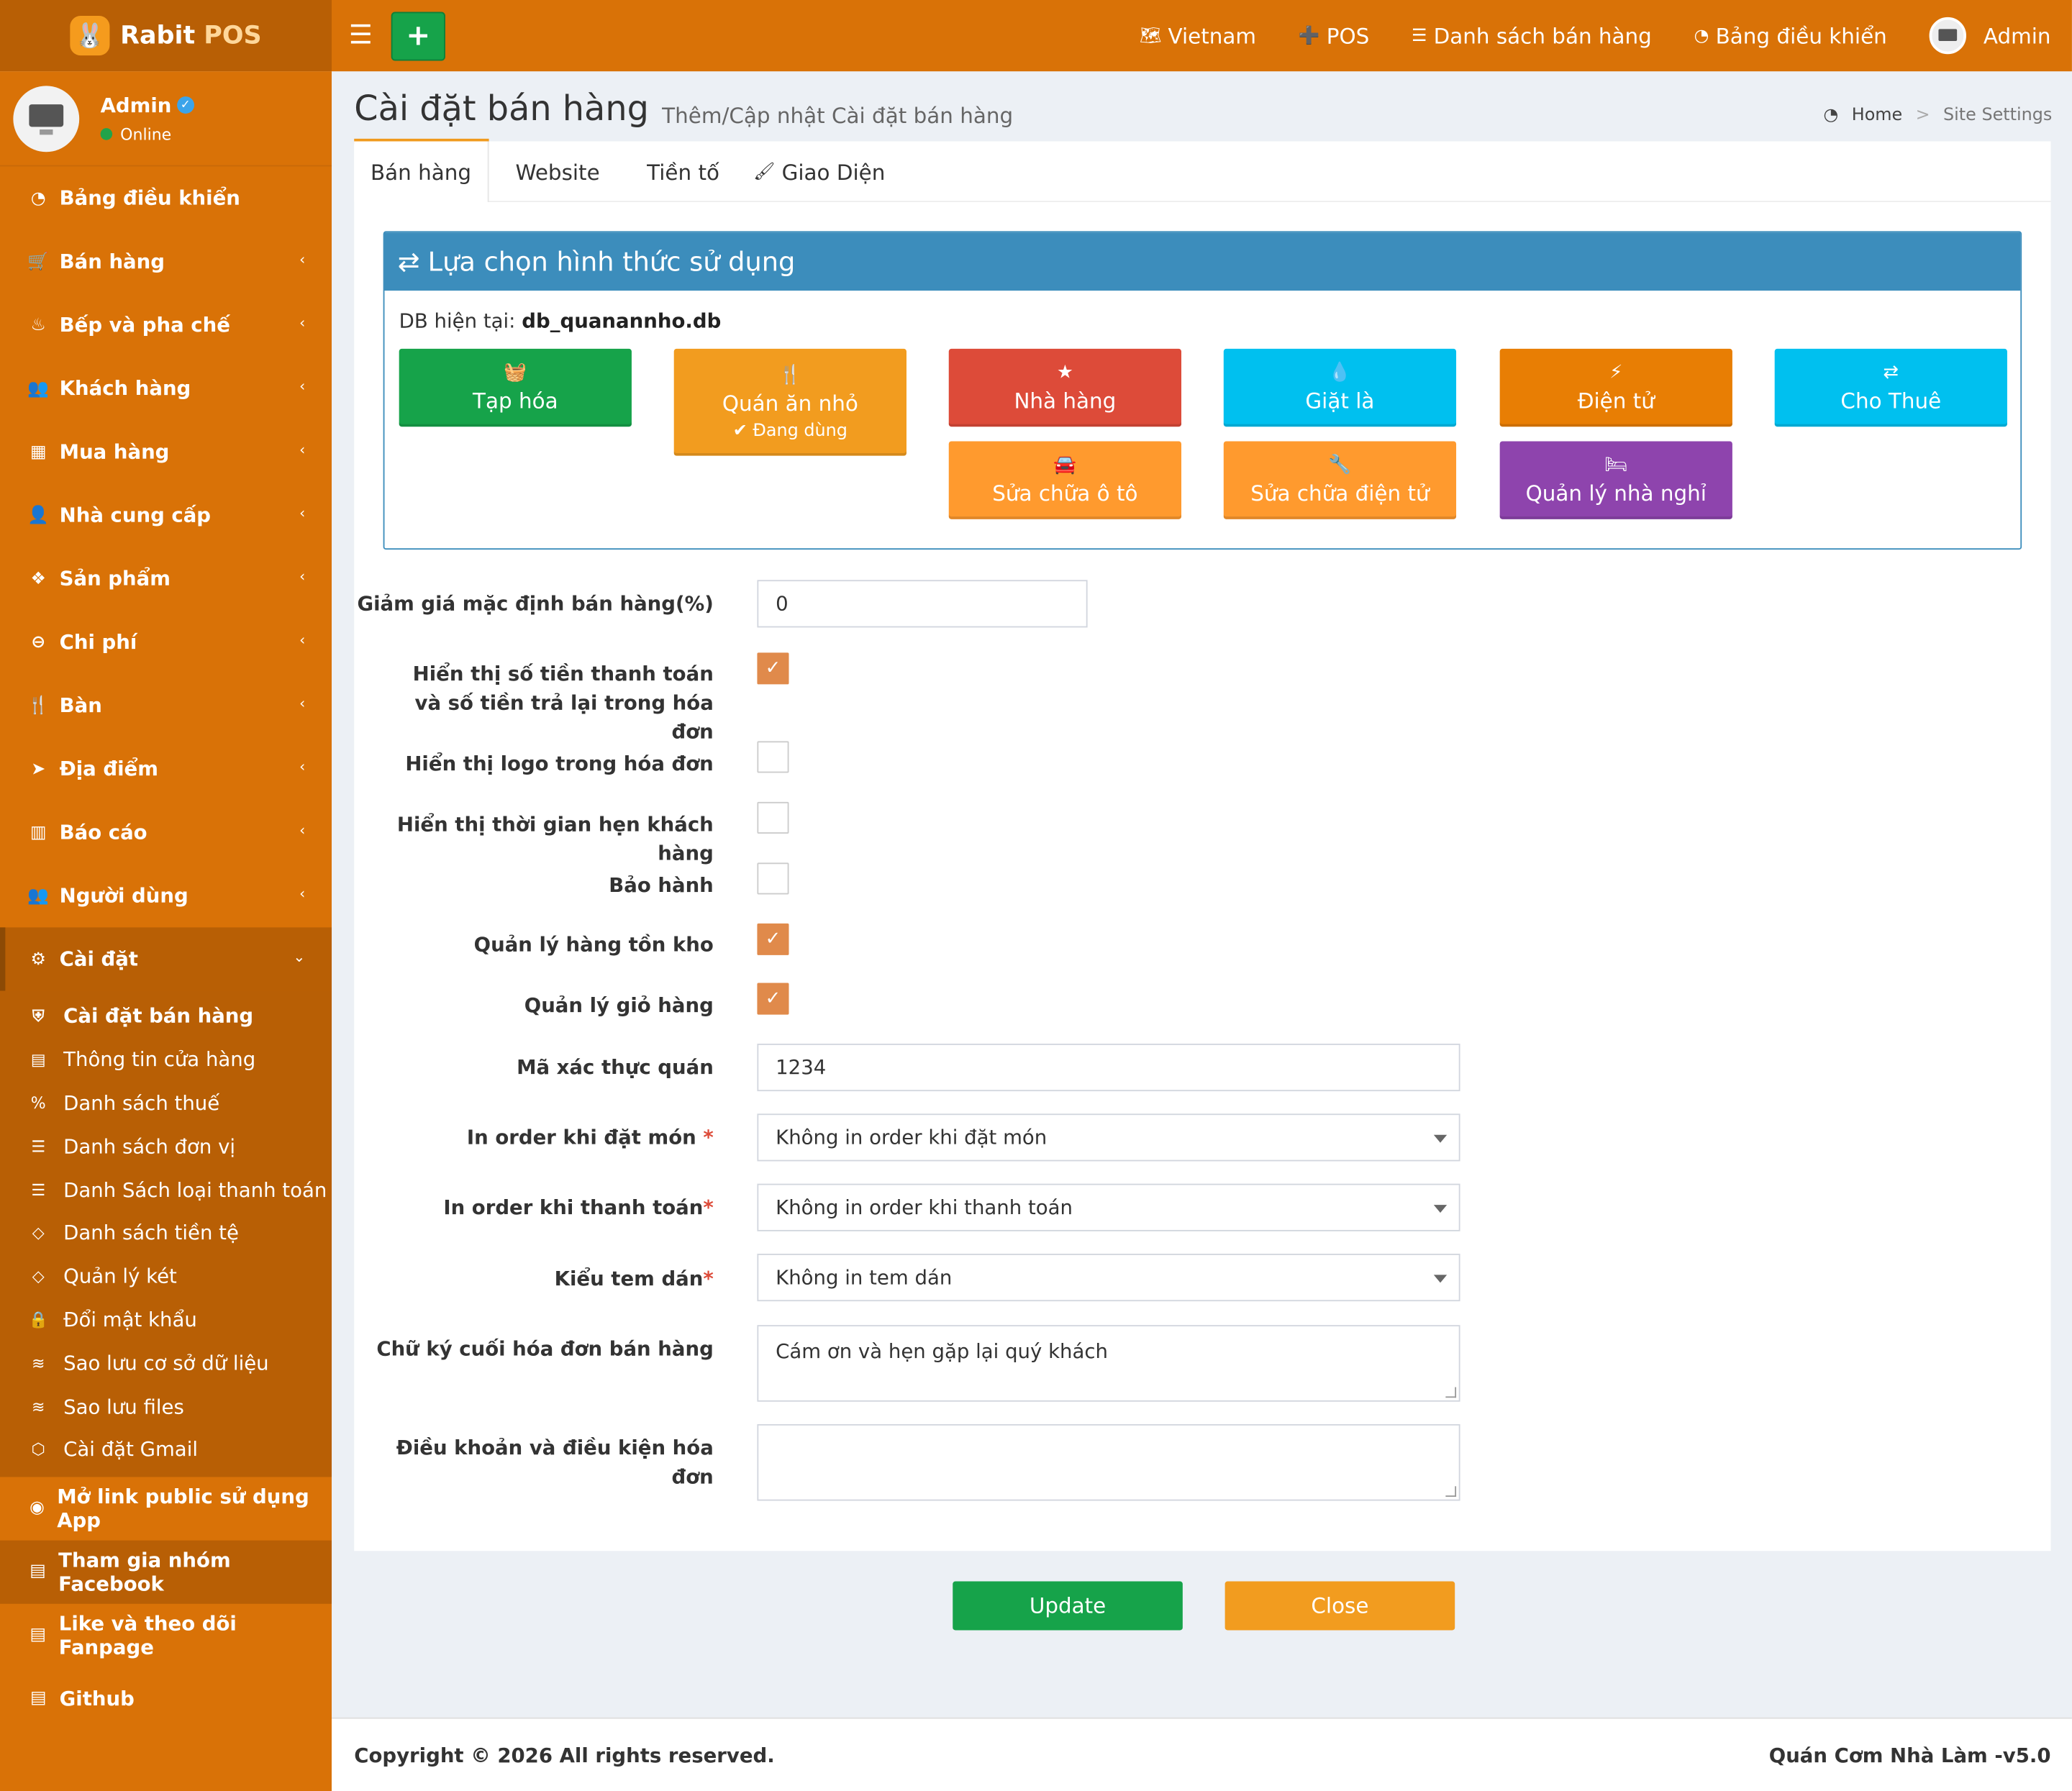 The width and height of the screenshot is (2072, 1791). I want to click on sidebar-item: ▦ Mua hàng ‹, so click(166, 451).